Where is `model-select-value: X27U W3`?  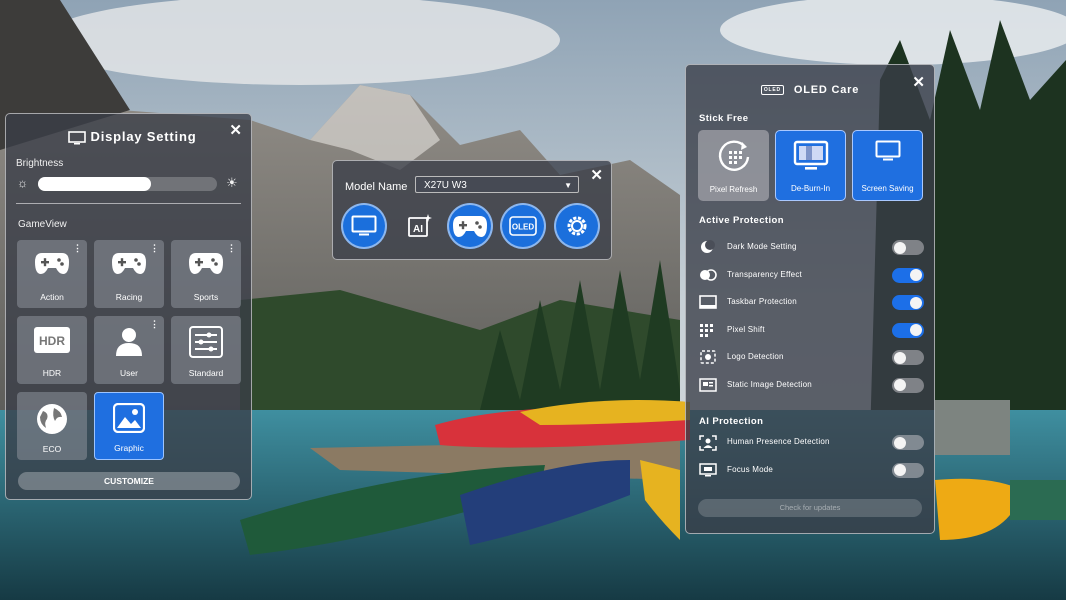 model-select-value: X27U W3 is located at coordinates (445, 185).